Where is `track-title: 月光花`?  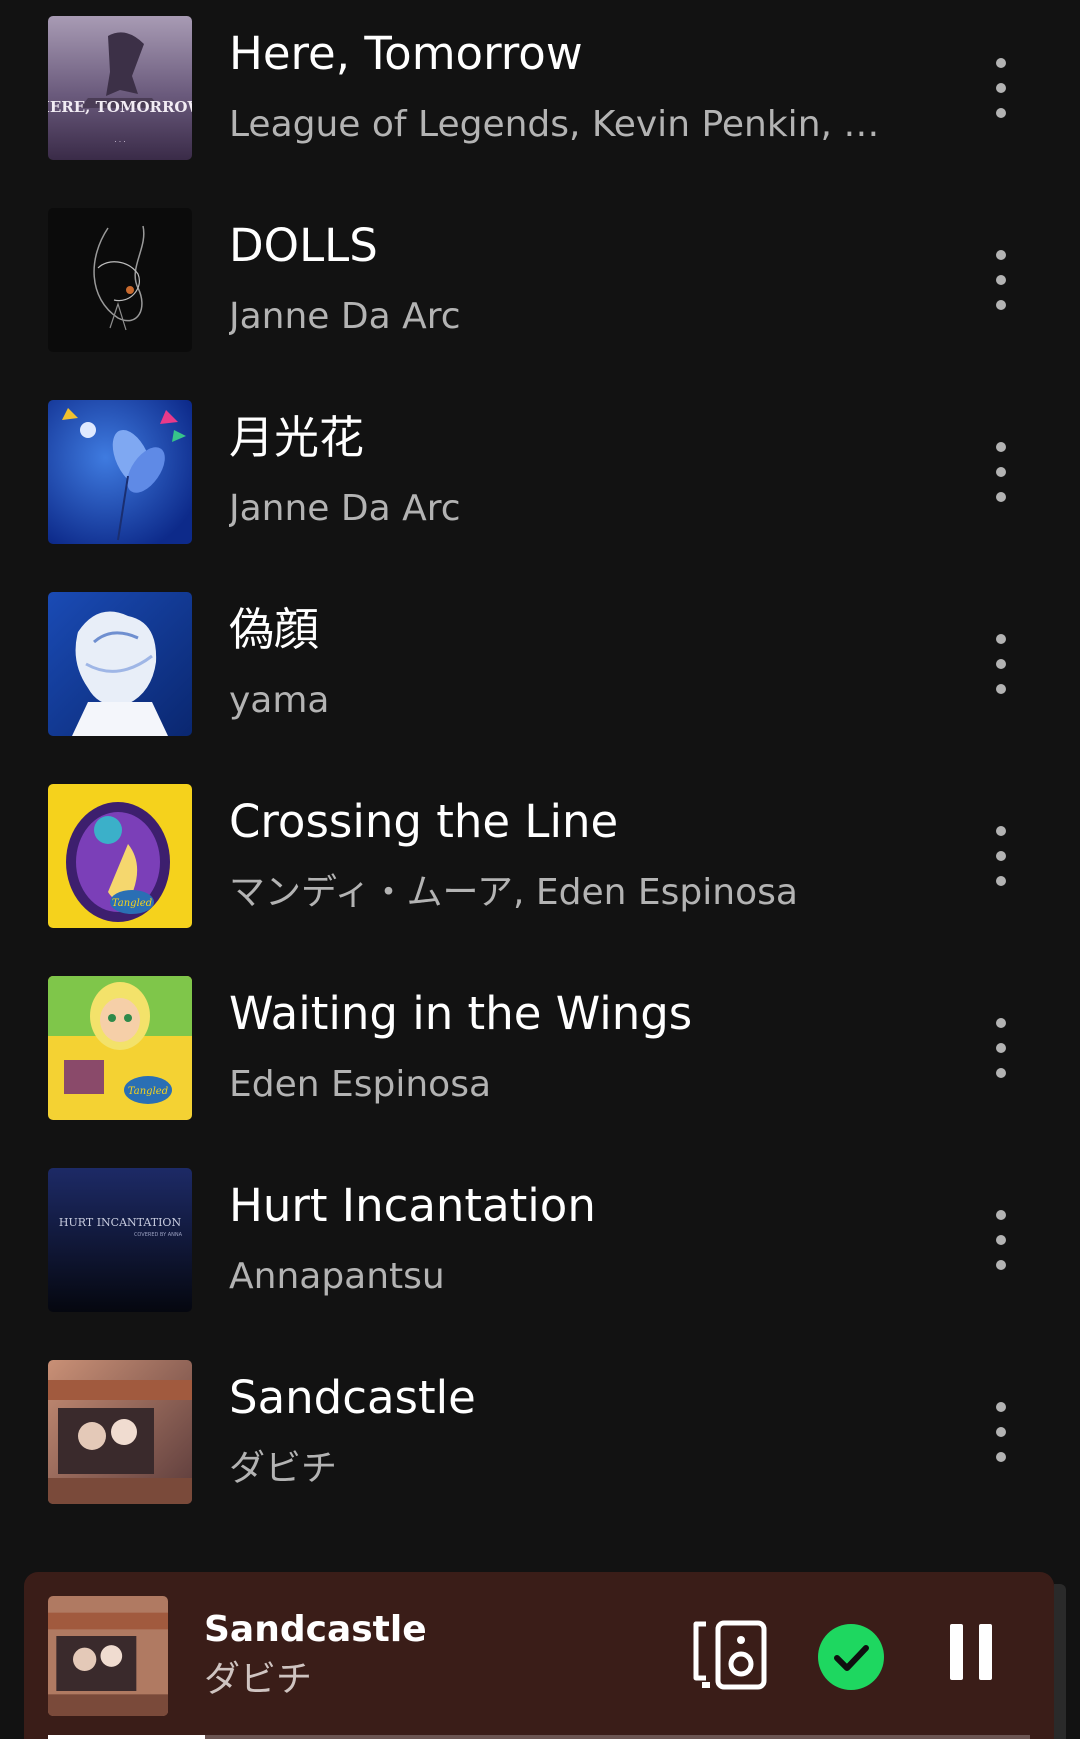
track-title: 月光花 is located at coordinates (297, 437).